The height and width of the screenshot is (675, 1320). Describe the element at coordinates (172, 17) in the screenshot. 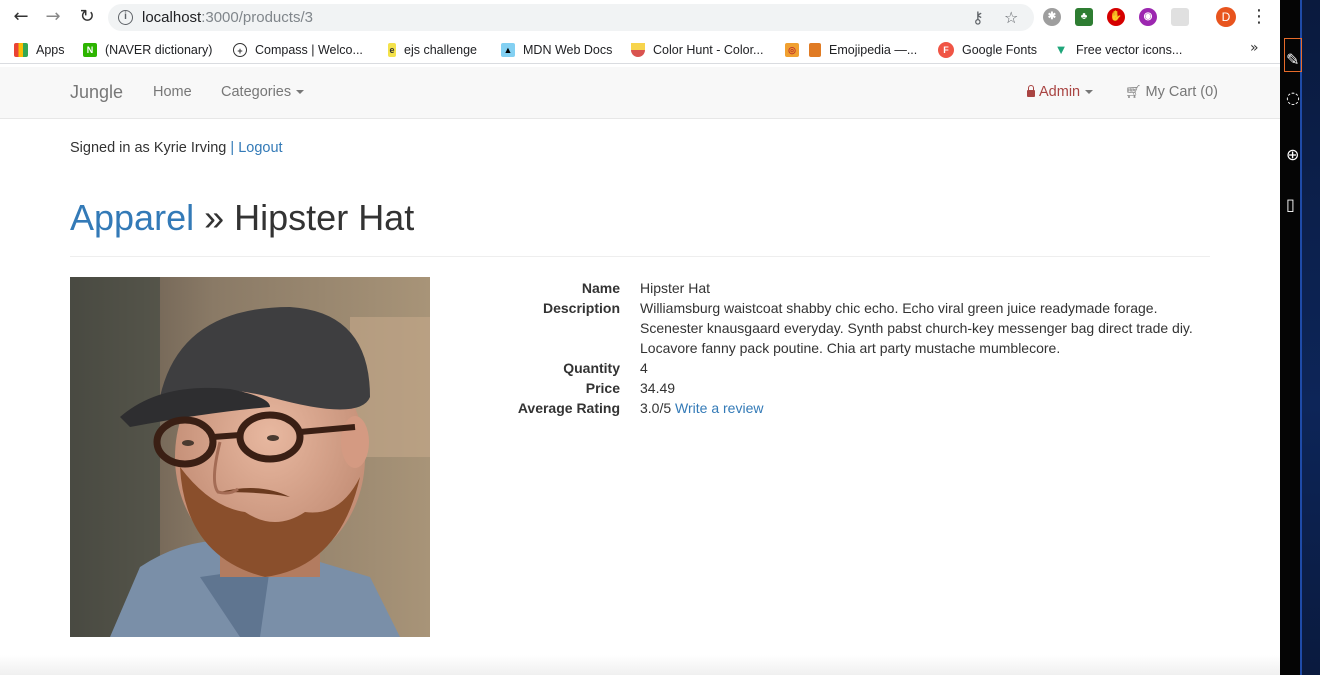

I see `url-host: localhost` at that location.